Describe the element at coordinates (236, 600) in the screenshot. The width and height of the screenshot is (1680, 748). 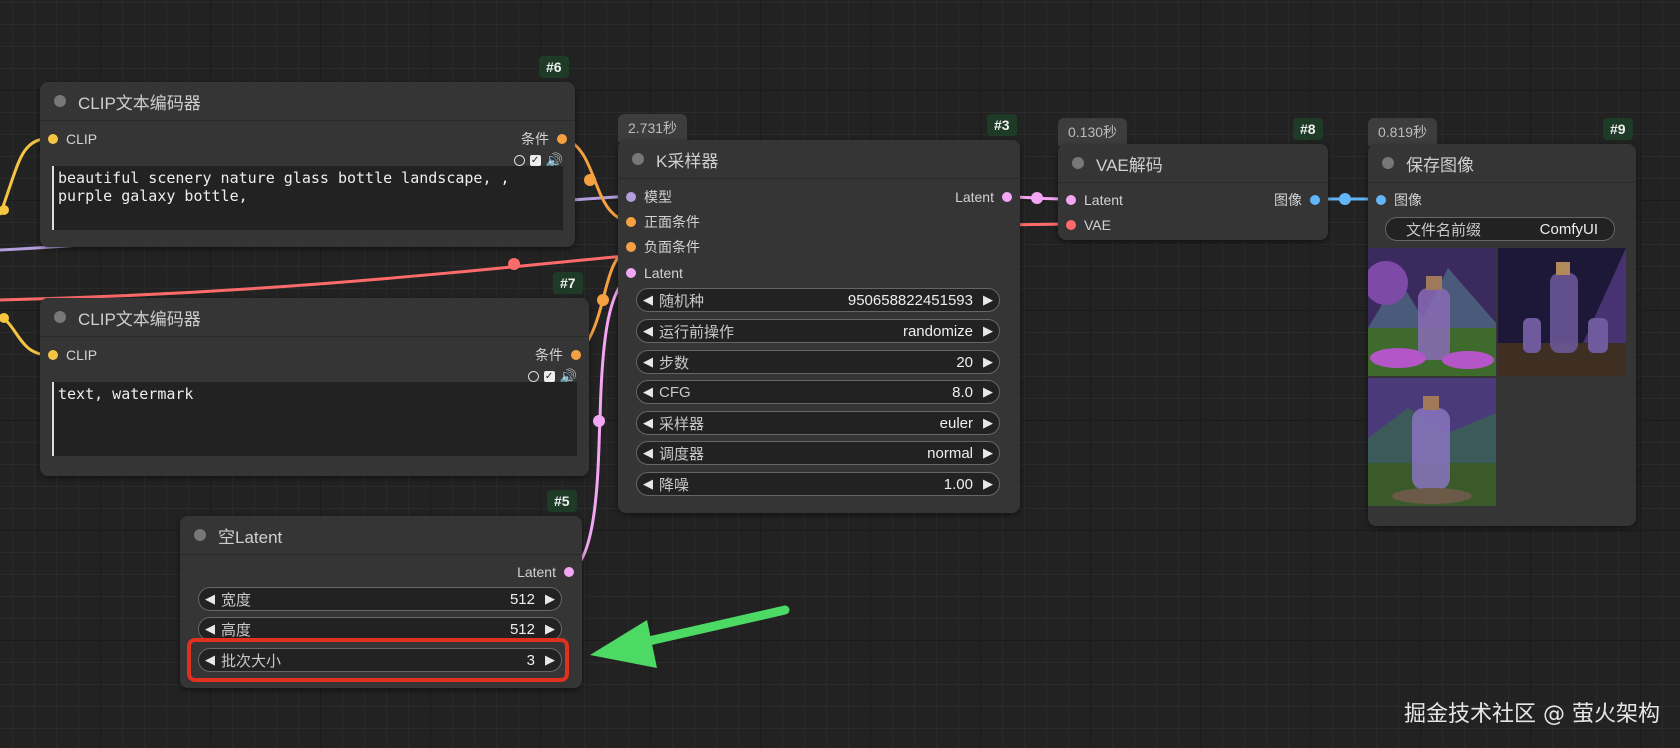
I see `widget-label: 宽度` at that location.